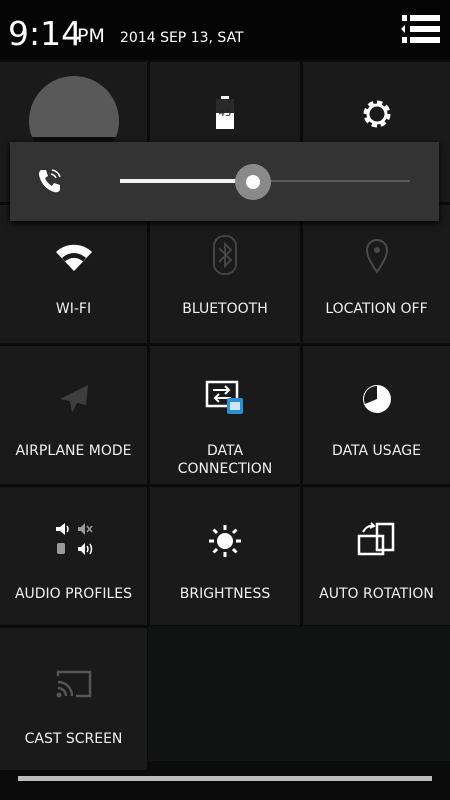 The width and height of the screenshot is (450, 800). What do you see at coordinates (376, 256) in the screenshot?
I see `location-icon` at bounding box center [376, 256].